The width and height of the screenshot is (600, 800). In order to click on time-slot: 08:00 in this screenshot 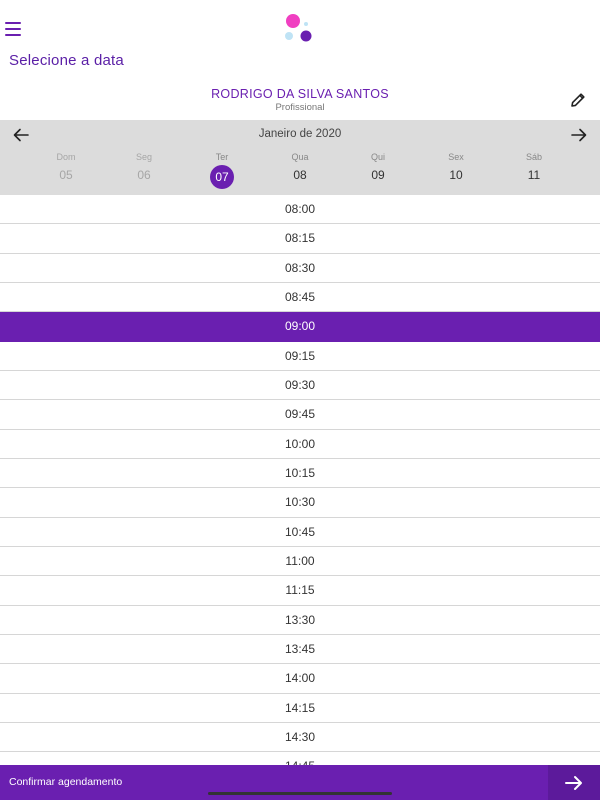, I will do `click(300, 210)`.